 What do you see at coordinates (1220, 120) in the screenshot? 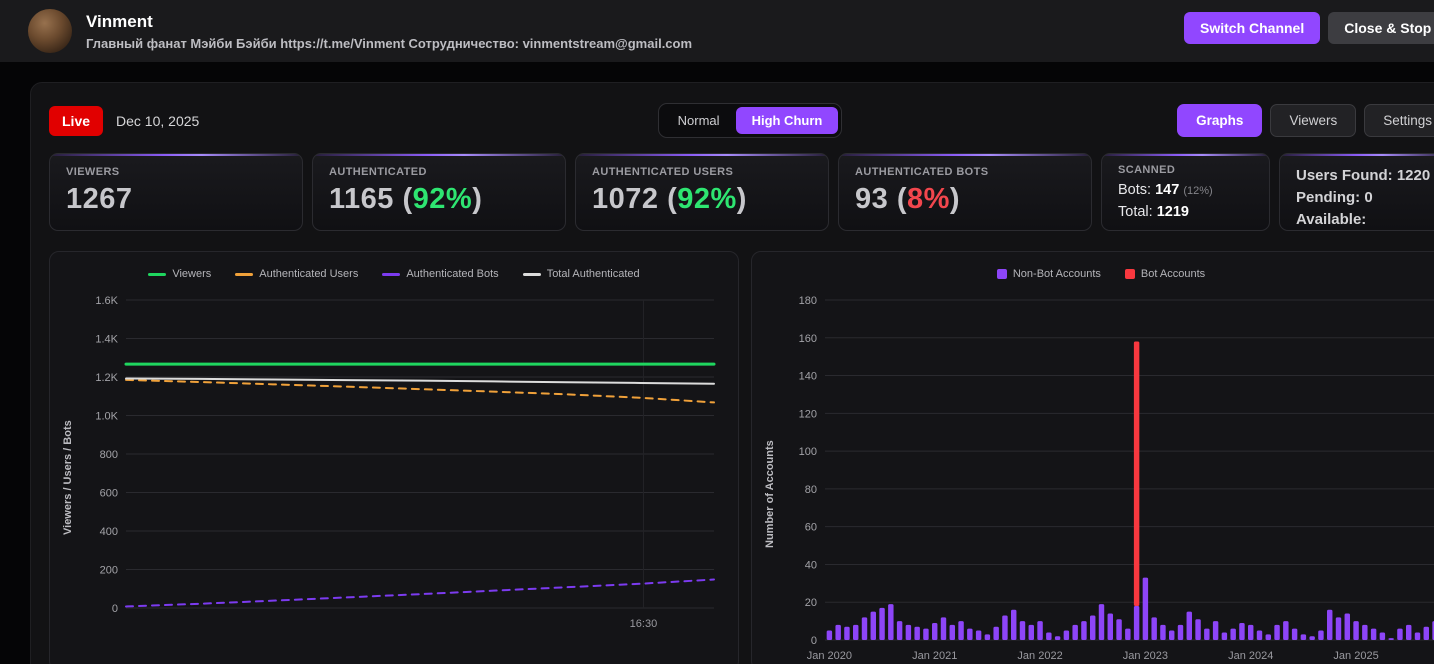
I see `tab-graphs: Graphs` at bounding box center [1220, 120].